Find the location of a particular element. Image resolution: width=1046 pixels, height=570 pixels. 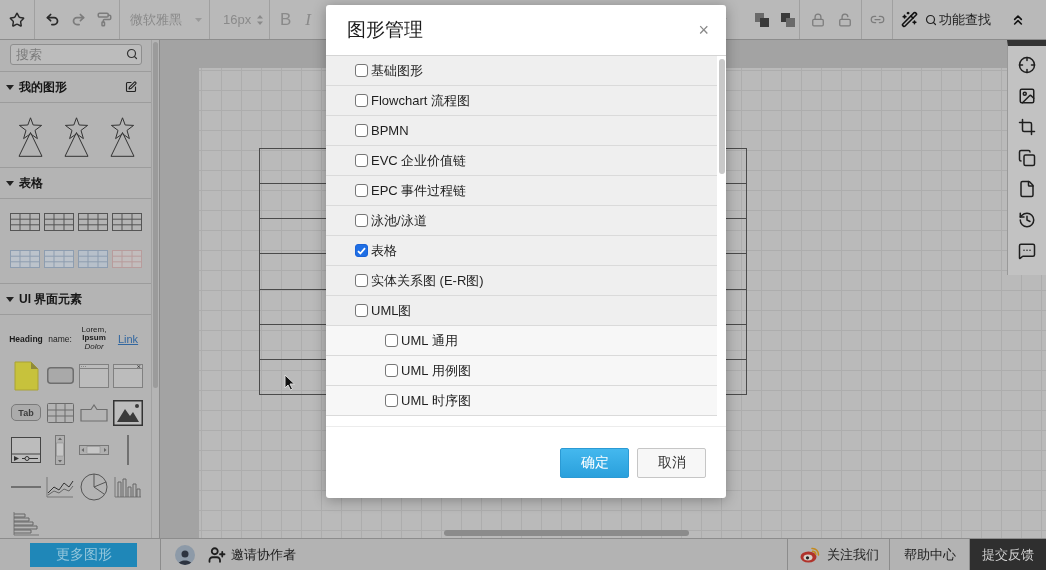

invite-button: 邀请协作者 is located at coordinates (252, 554).